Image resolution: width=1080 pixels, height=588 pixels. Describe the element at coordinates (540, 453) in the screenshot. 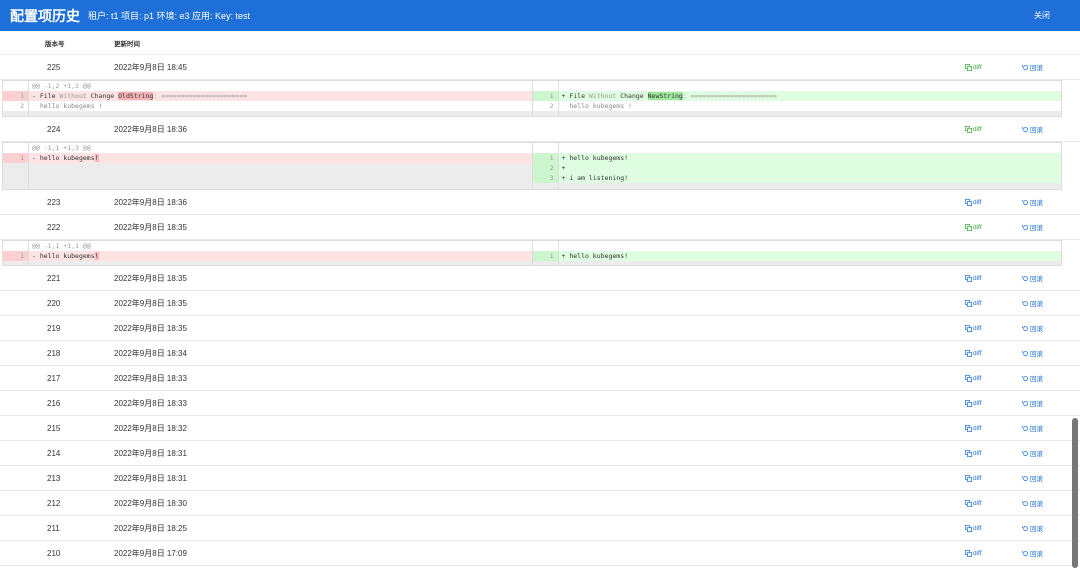

I see `table-row: 214 2022年9月8日 18:31 diff 回滚` at that location.